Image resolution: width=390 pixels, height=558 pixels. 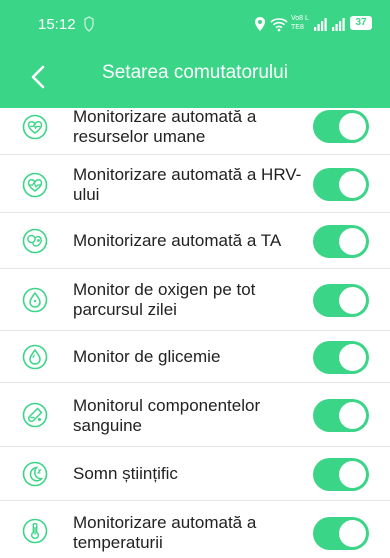 What do you see at coordinates (300, 23) in the screenshot?
I see `network-type-label: Vo8 LTE8` at bounding box center [300, 23].